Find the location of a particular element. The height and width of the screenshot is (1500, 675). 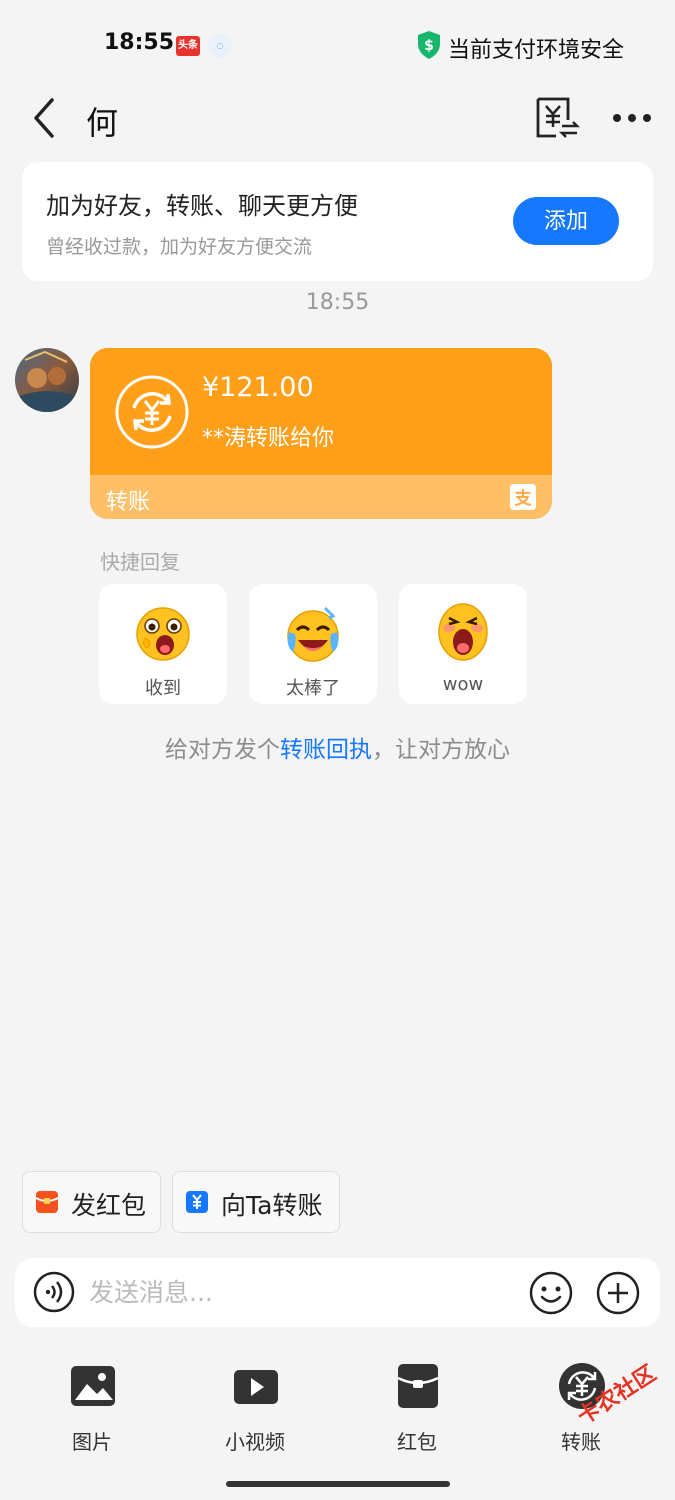

tool-video: 小视频 is located at coordinates (255, 1412).